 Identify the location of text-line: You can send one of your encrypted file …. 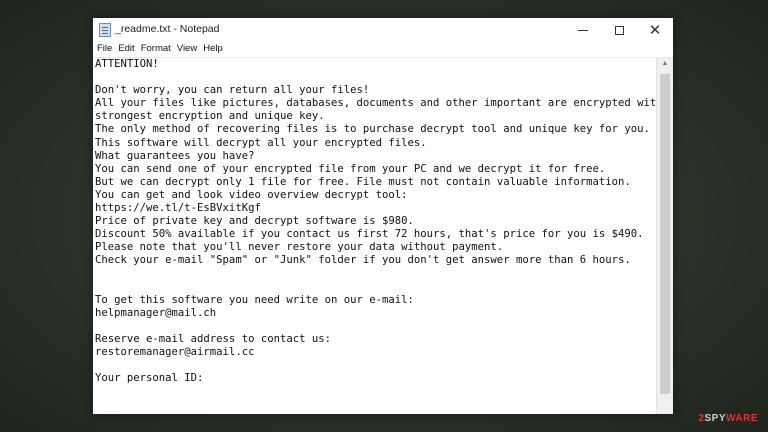
(350, 168).